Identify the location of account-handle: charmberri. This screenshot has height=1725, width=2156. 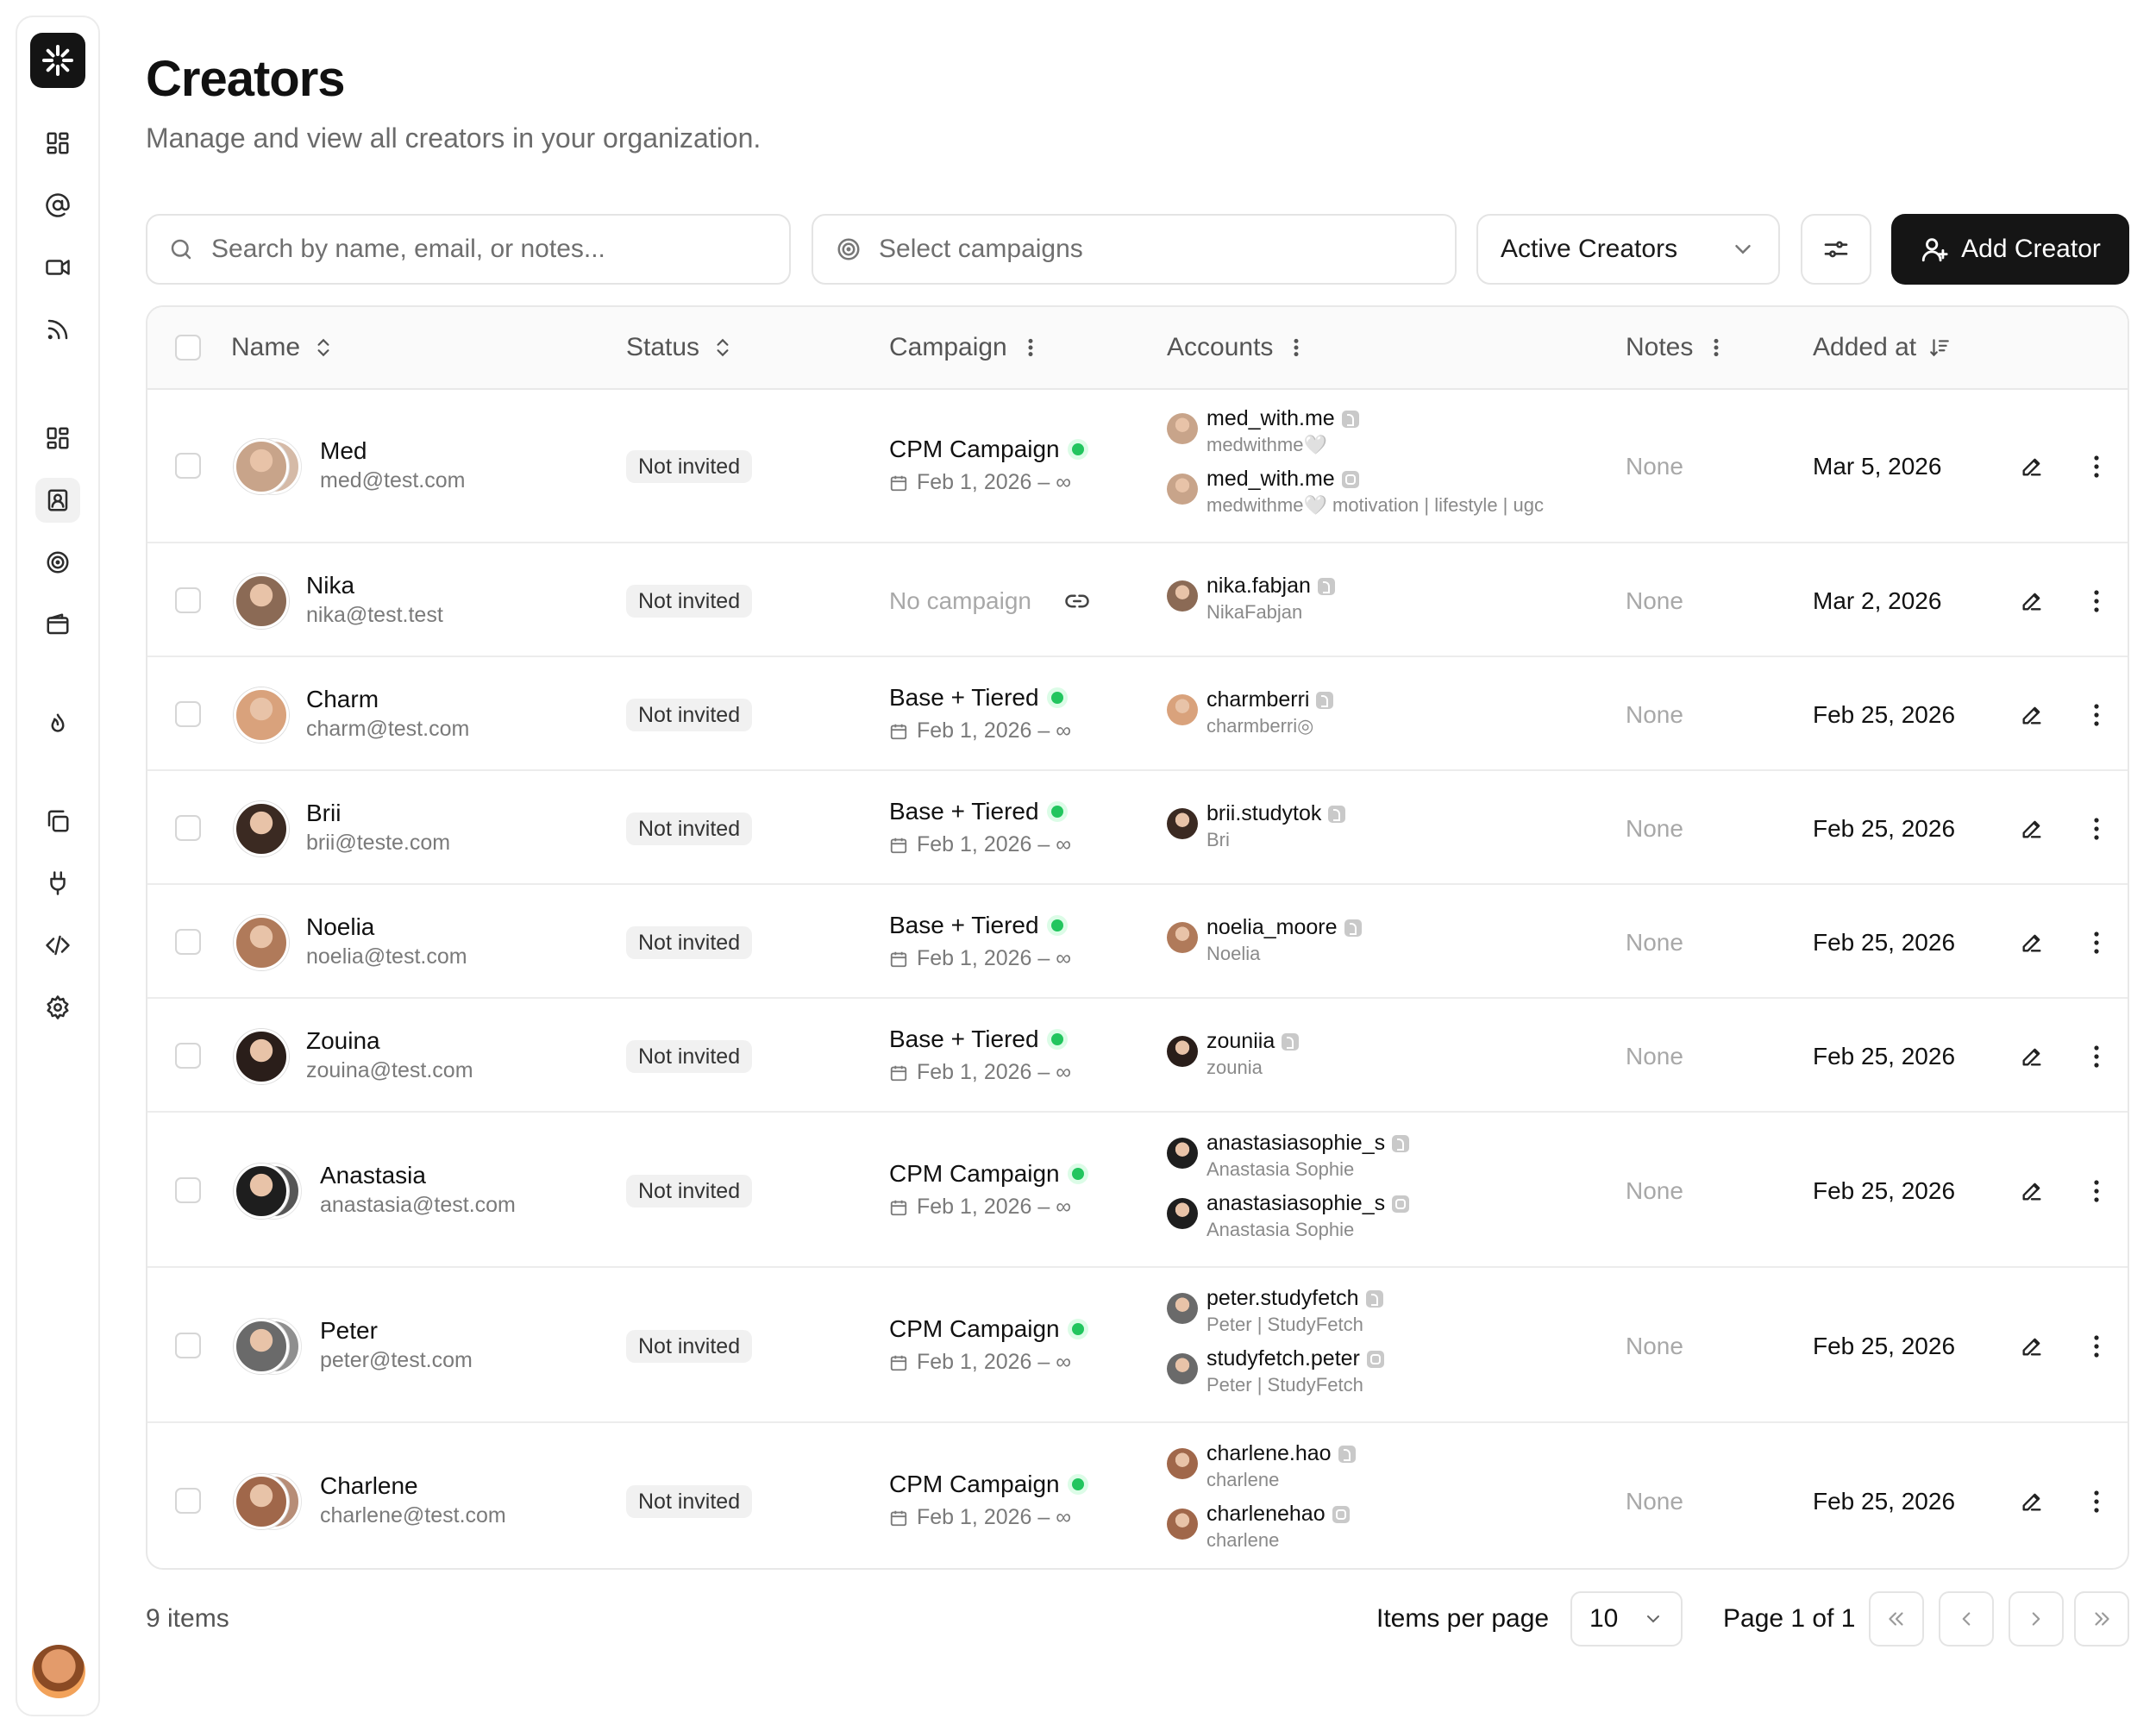
(1270, 700).